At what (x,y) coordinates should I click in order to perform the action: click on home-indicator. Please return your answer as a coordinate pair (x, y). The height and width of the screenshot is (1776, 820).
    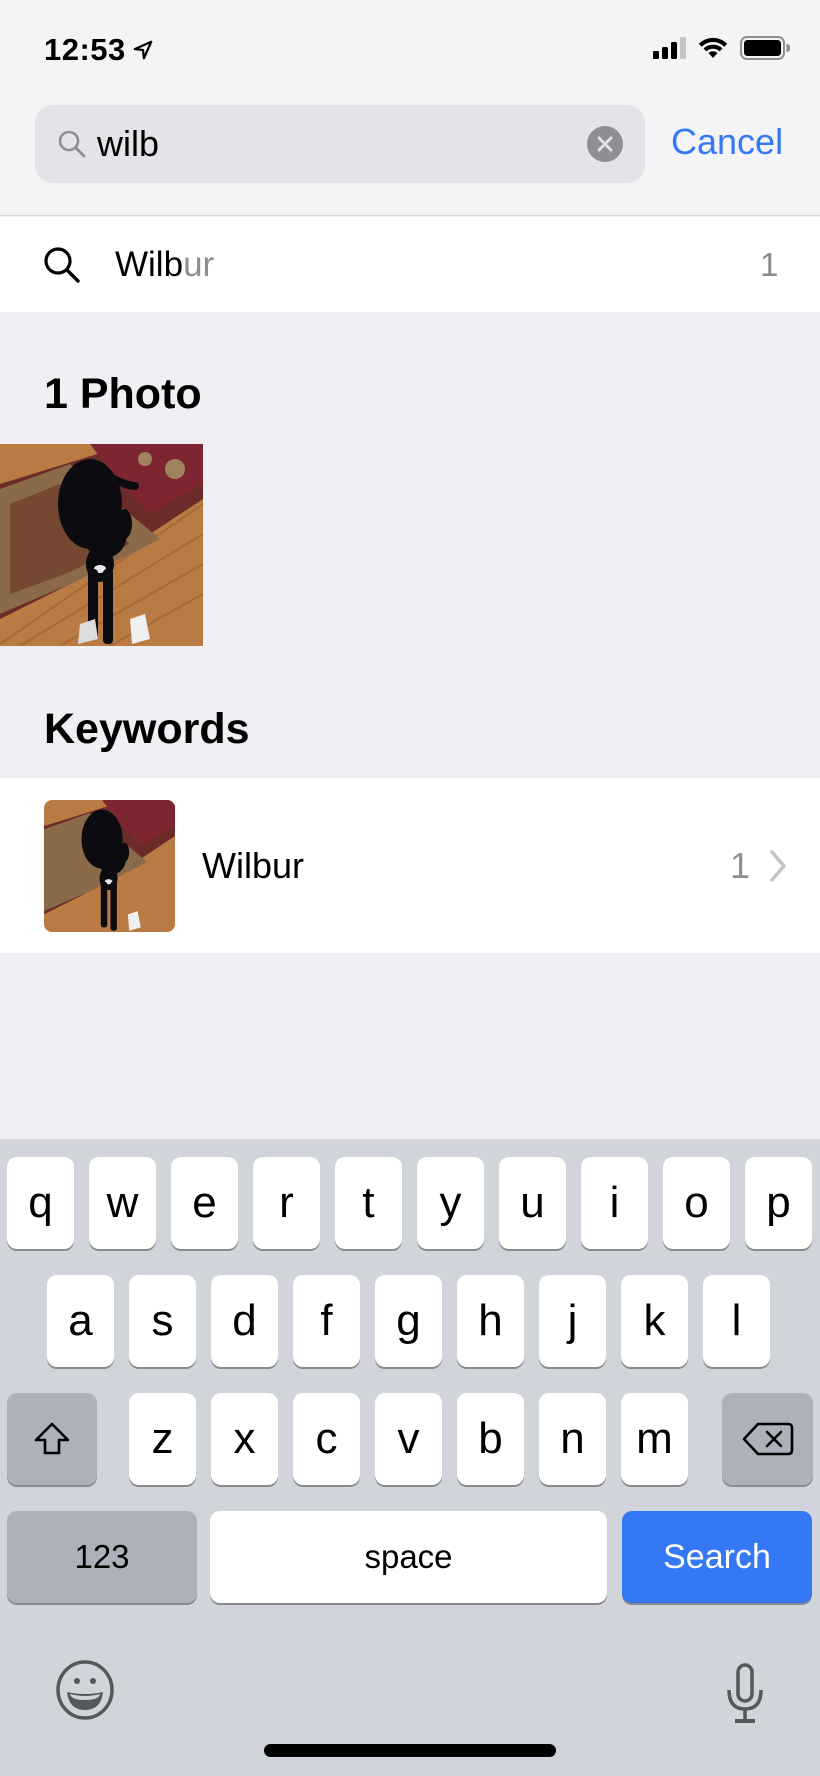
    Looking at the image, I should click on (410, 1750).